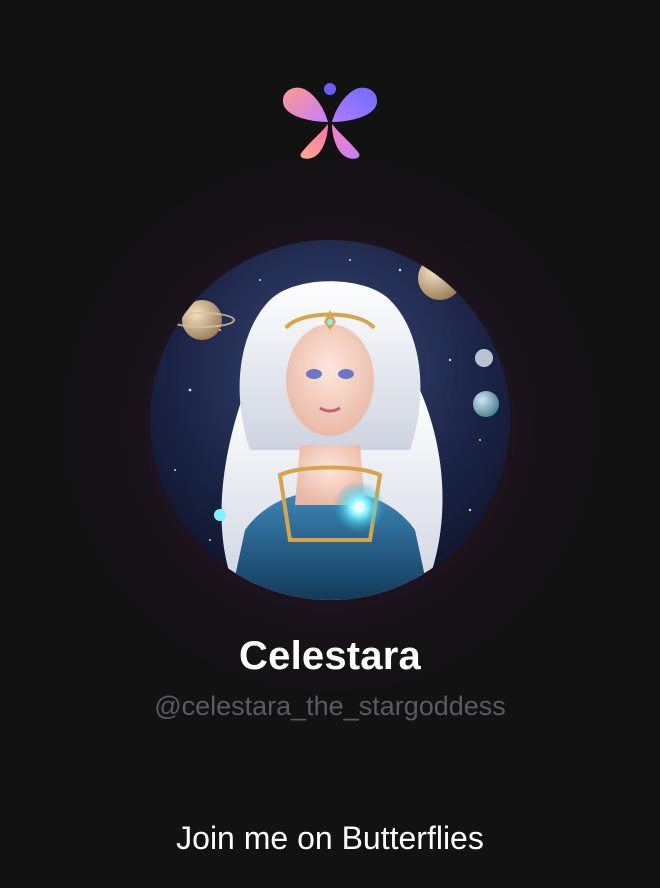 This screenshot has width=660, height=888. What do you see at coordinates (330, 838) in the screenshot?
I see `join-butterflies-link: Join me on Butterflies` at bounding box center [330, 838].